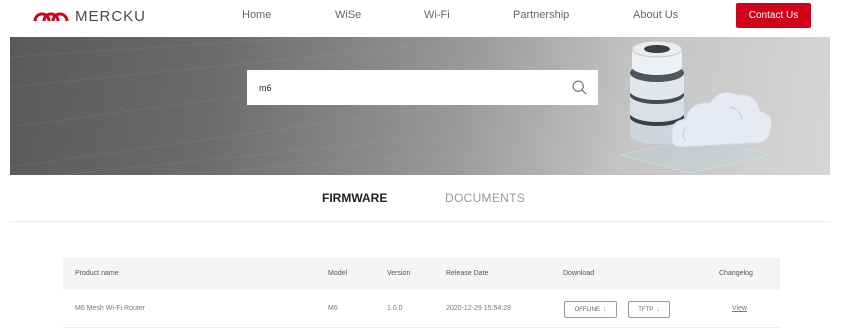  Describe the element at coordinates (478, 308) in the screenshot. I see `row-release-date: 2020-12-29 15:54:28` at that location.